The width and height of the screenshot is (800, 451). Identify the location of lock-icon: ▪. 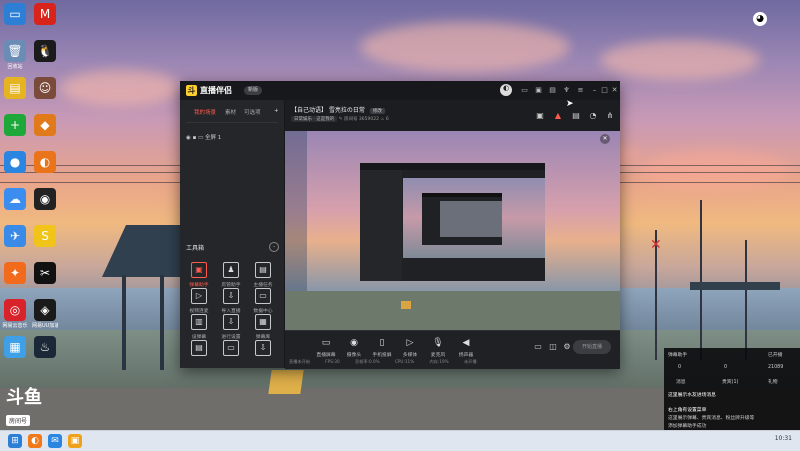
(195, 138).